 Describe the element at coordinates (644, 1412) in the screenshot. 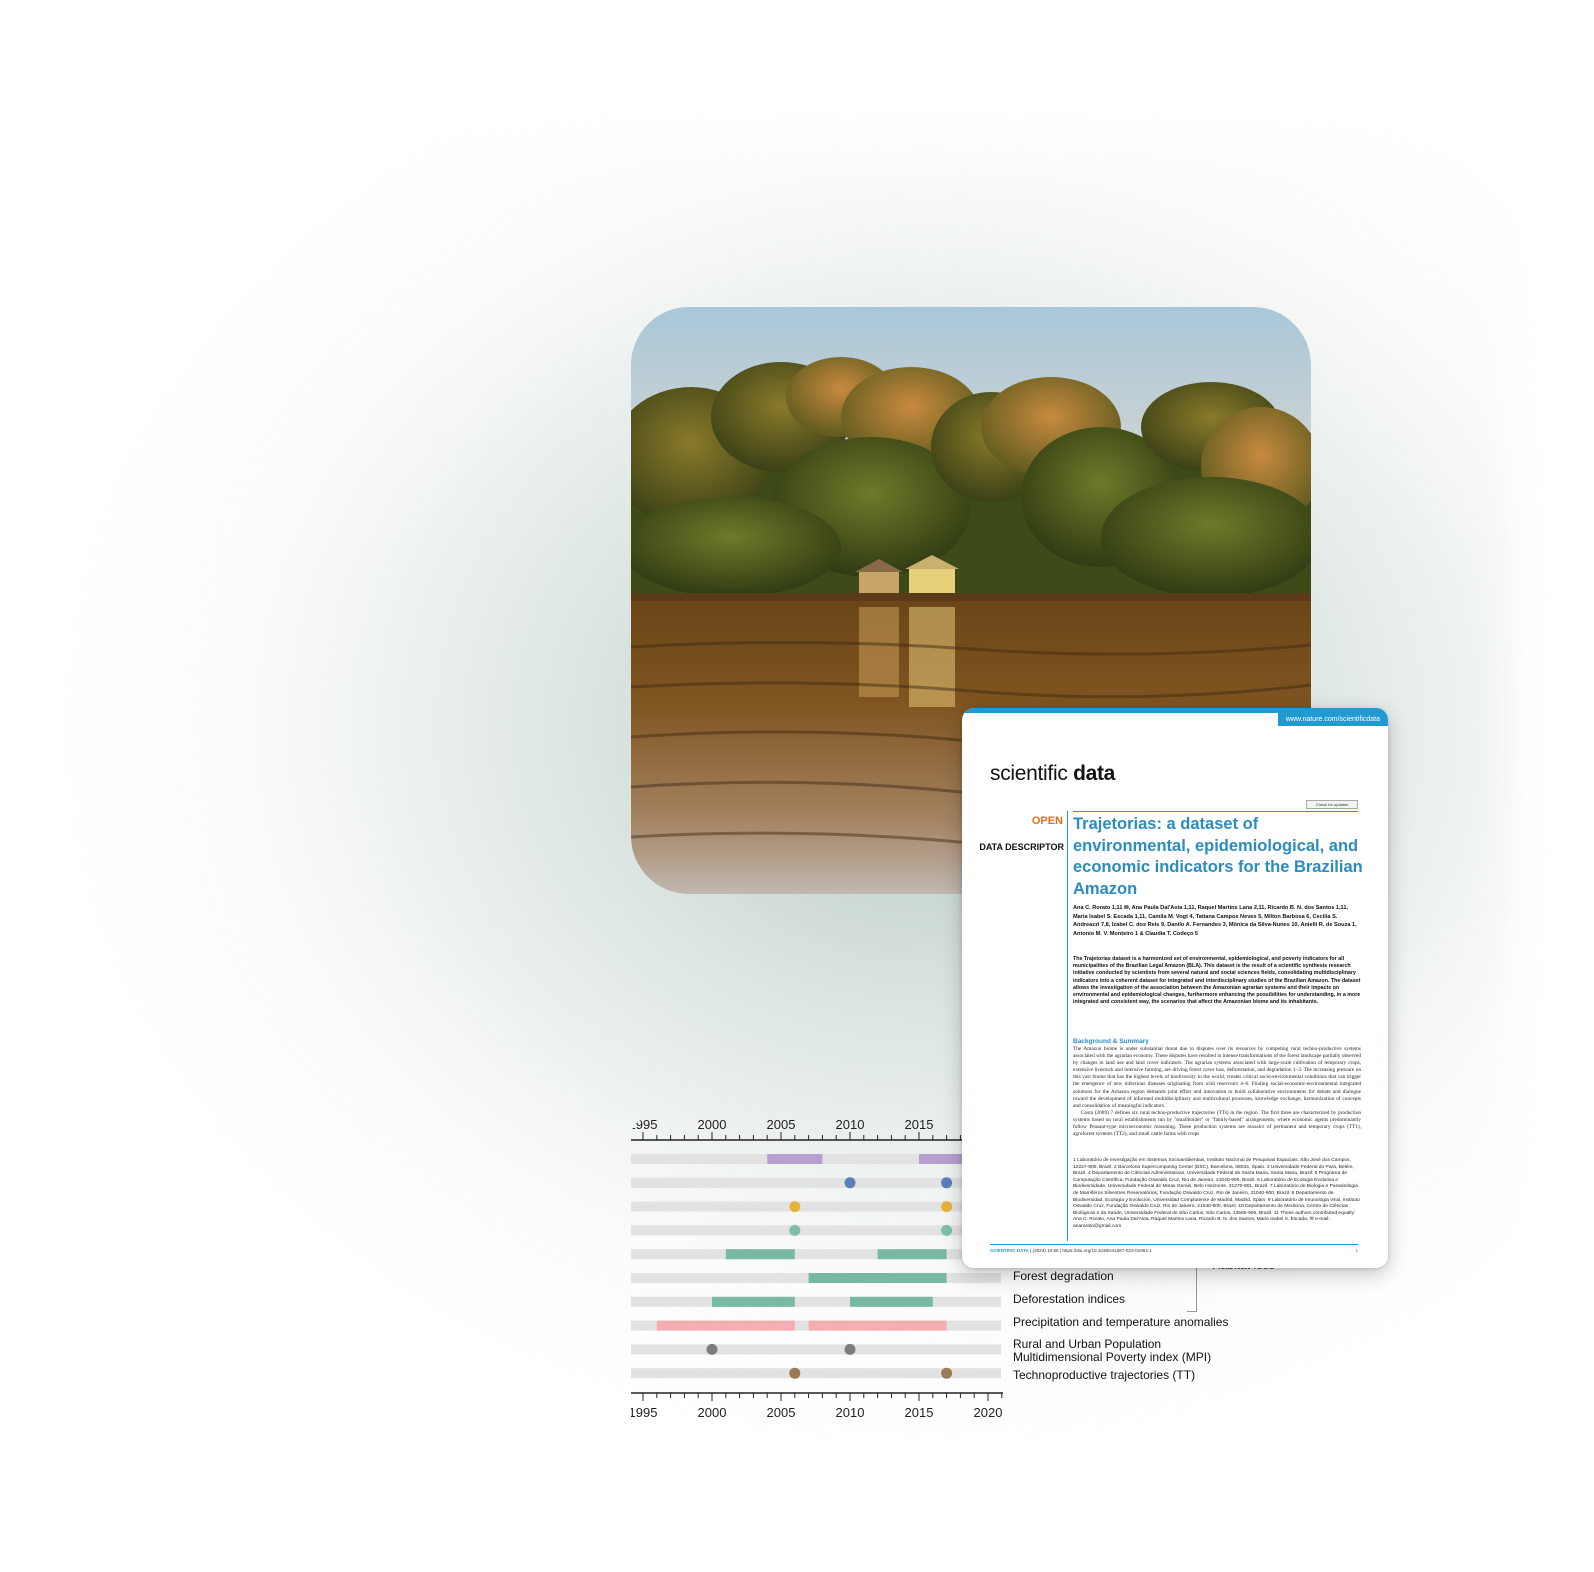

I see `bottom-tick-label: 1995` at that location.